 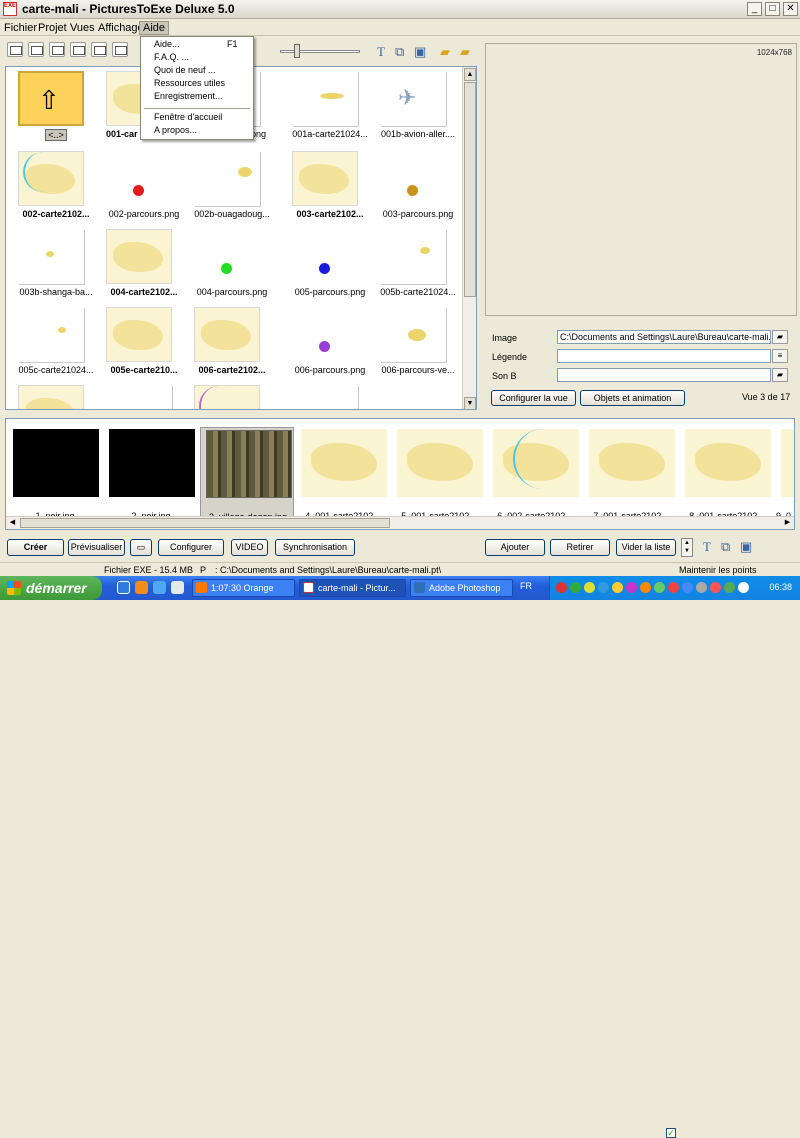 I want to click on language-indicator: FR, so click(x=526, y=586).